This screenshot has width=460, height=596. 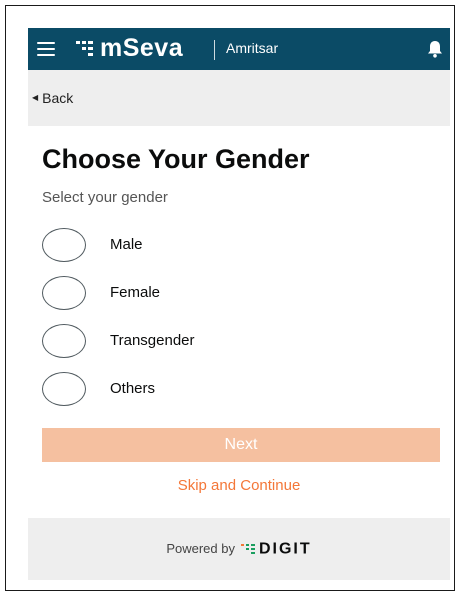 What do you see at coordinates (232, 294) in the screenshot?
I see `gender-option-female: Female` at bounding box center [232, 294].